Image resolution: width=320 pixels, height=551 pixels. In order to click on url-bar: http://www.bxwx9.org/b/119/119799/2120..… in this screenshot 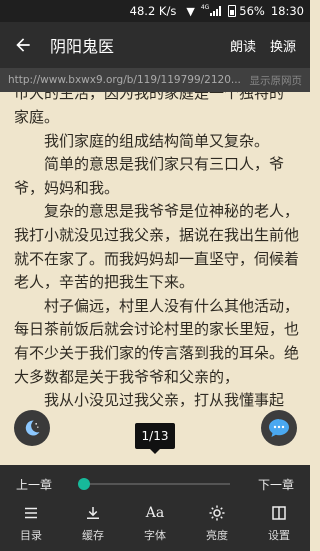, I will do `click(155, 80)`.